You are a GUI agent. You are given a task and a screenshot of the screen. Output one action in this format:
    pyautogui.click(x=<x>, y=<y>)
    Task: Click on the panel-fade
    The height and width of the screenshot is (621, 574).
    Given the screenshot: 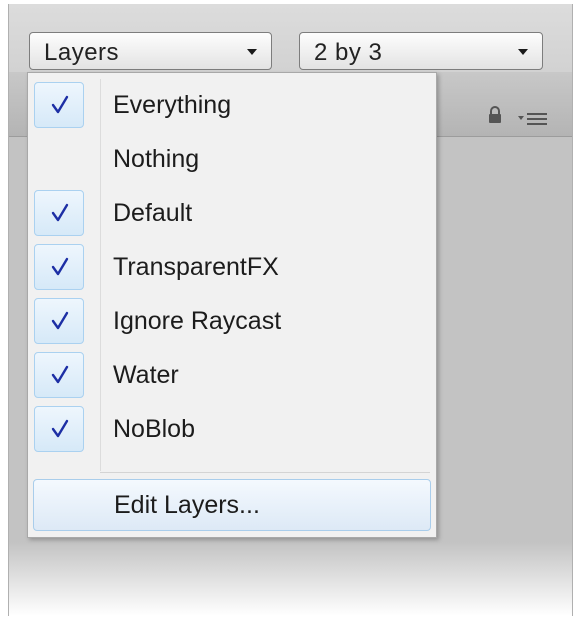 What is the action you would take?
    pyautogui.click(x=290, y=579)
    